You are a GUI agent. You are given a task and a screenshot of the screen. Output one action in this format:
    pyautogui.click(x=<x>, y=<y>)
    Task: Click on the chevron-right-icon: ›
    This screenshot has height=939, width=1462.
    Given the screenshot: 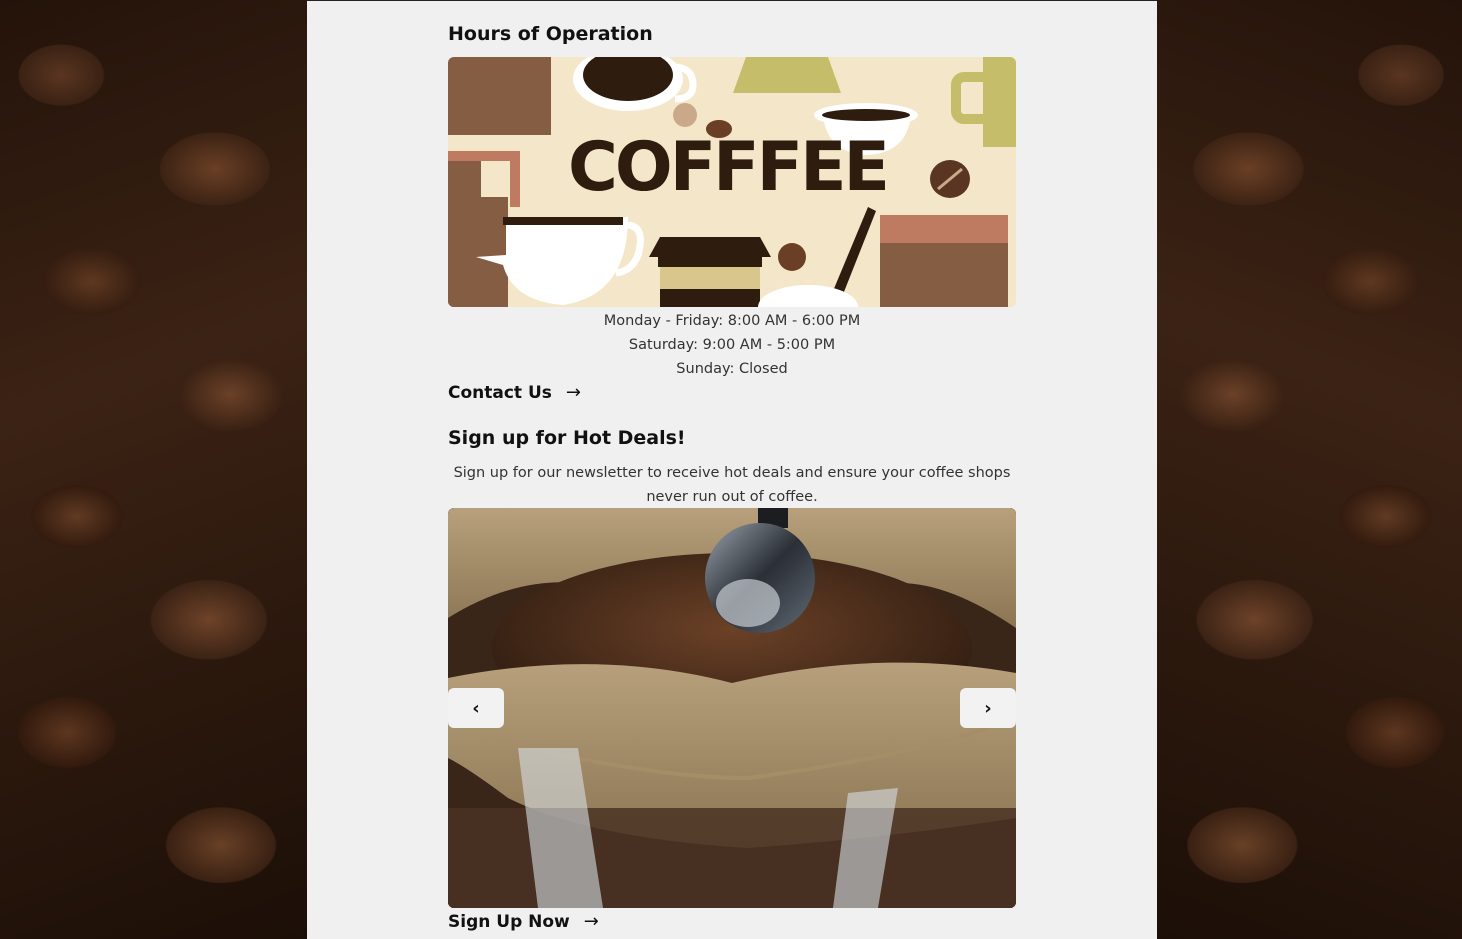 What is the action you would take?
    pyautogui.click(x=988, y=708)
    